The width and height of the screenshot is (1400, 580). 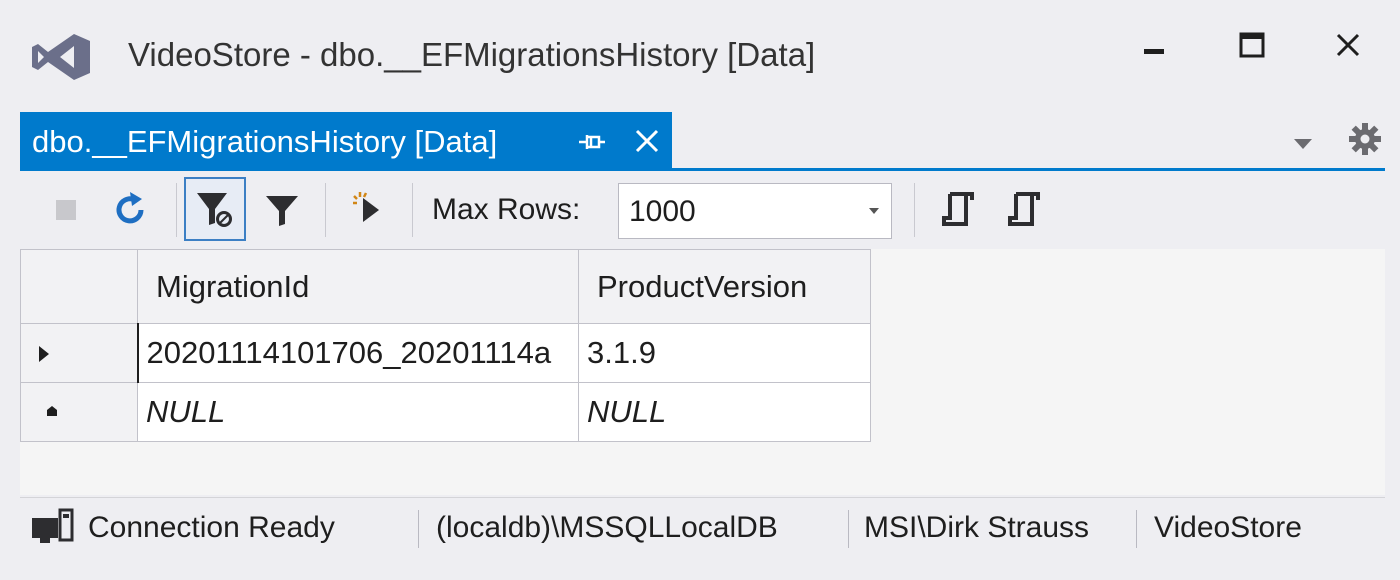 I want to click on minimize-icon, so click(x=1154, y=51).